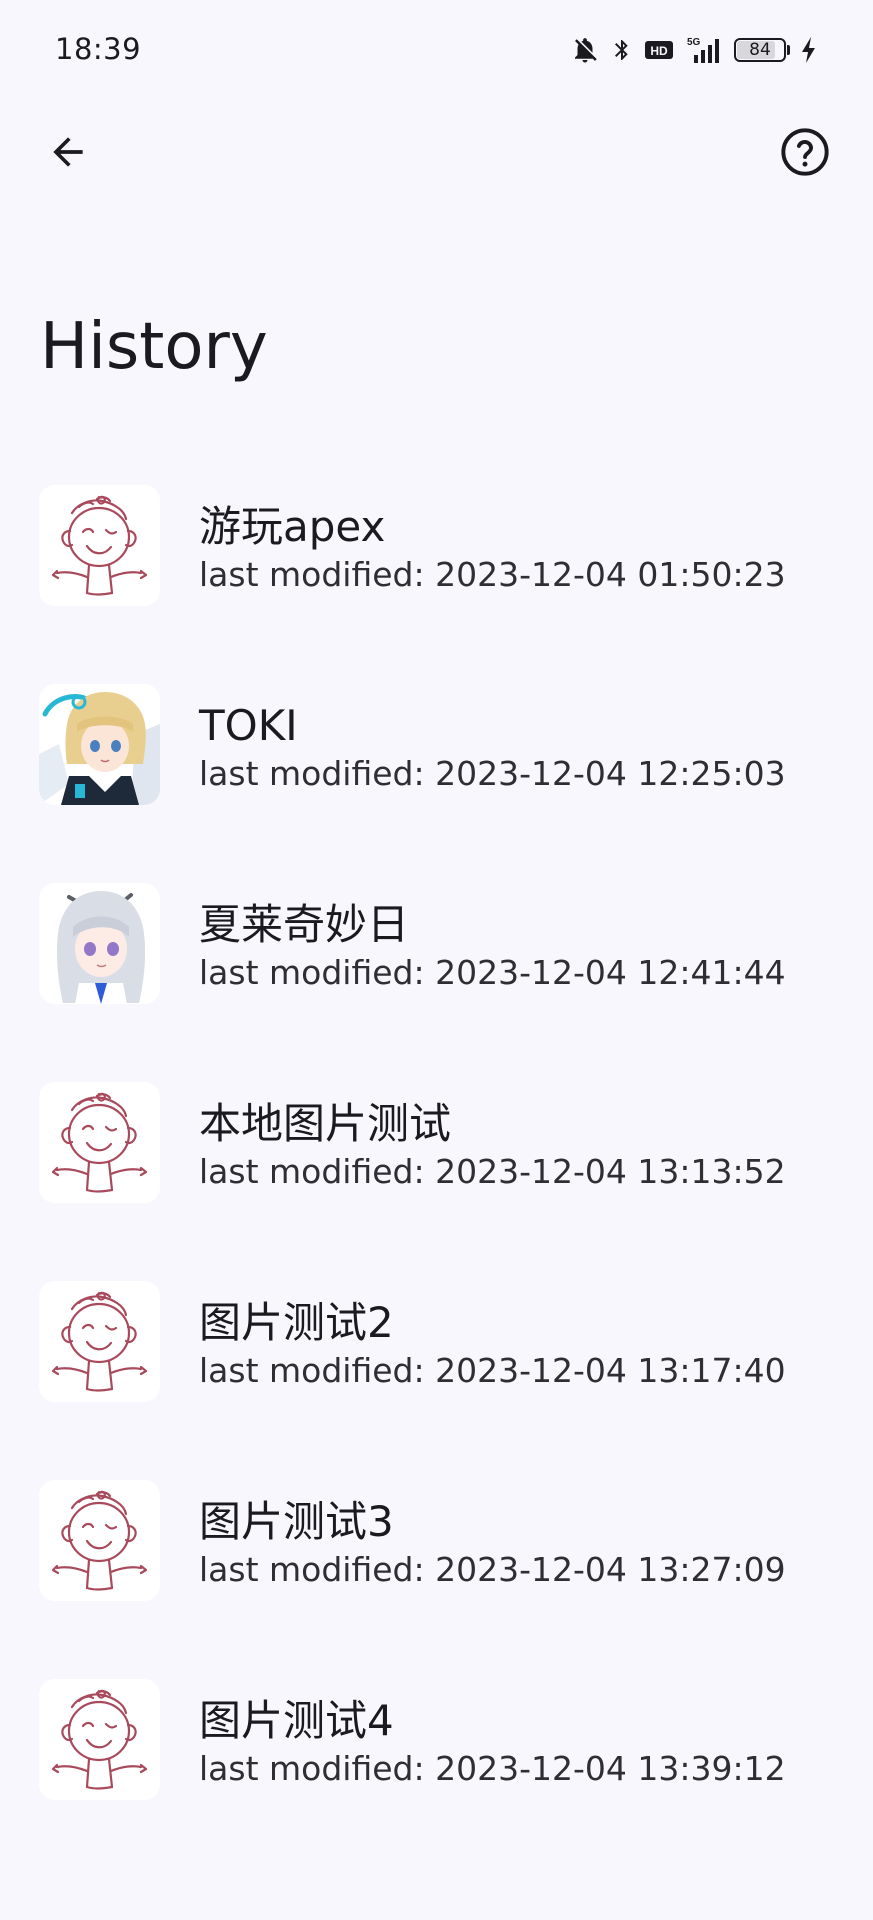  Describe the element at coordinates (492, 549) in the screenshot. I see `history-item-text: 游玩apex last modified: 2023-12-04 01:50:23` at that location.